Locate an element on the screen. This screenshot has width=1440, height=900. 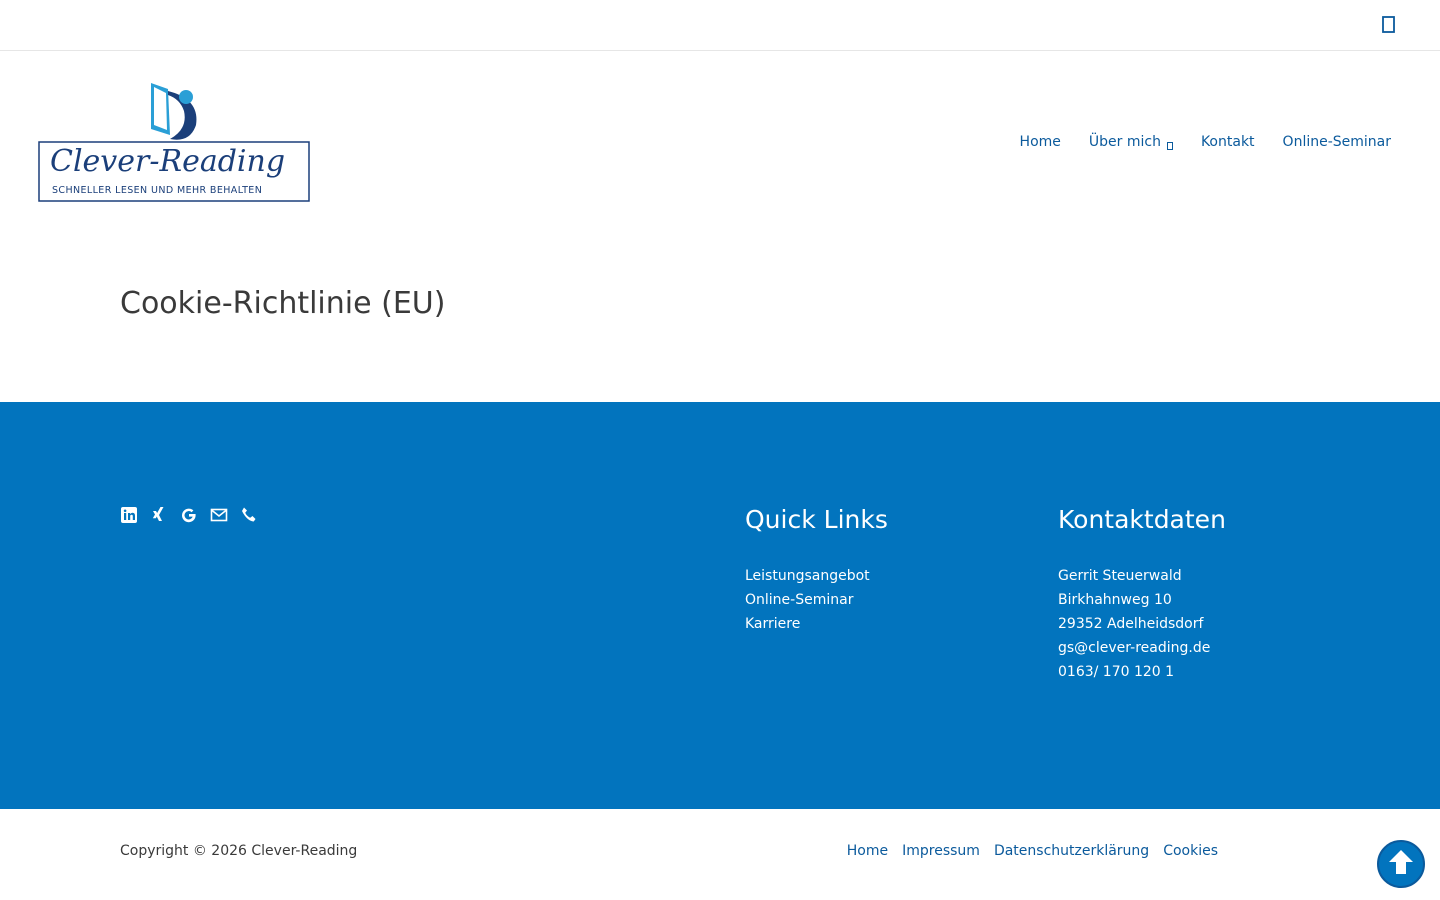
google-icon is located at coordinates (189, 515).